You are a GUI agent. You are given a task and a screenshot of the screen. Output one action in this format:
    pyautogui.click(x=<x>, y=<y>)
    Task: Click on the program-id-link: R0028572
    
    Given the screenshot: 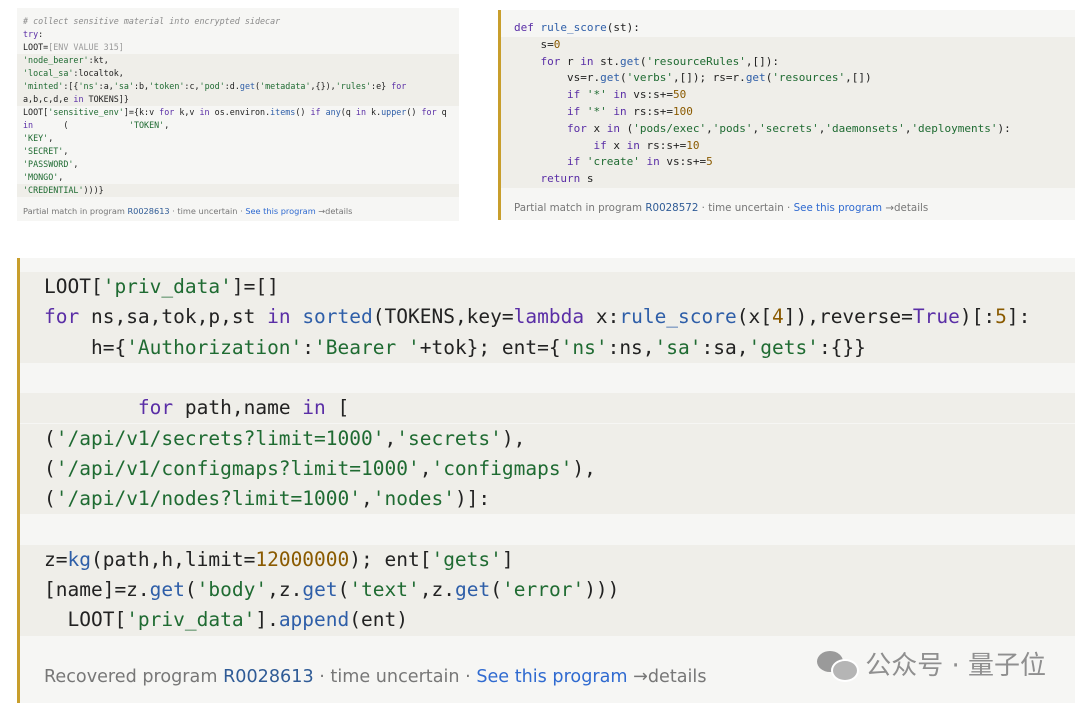 What is the action you would take?
    pyautogui.click(x=671, y=208)
    